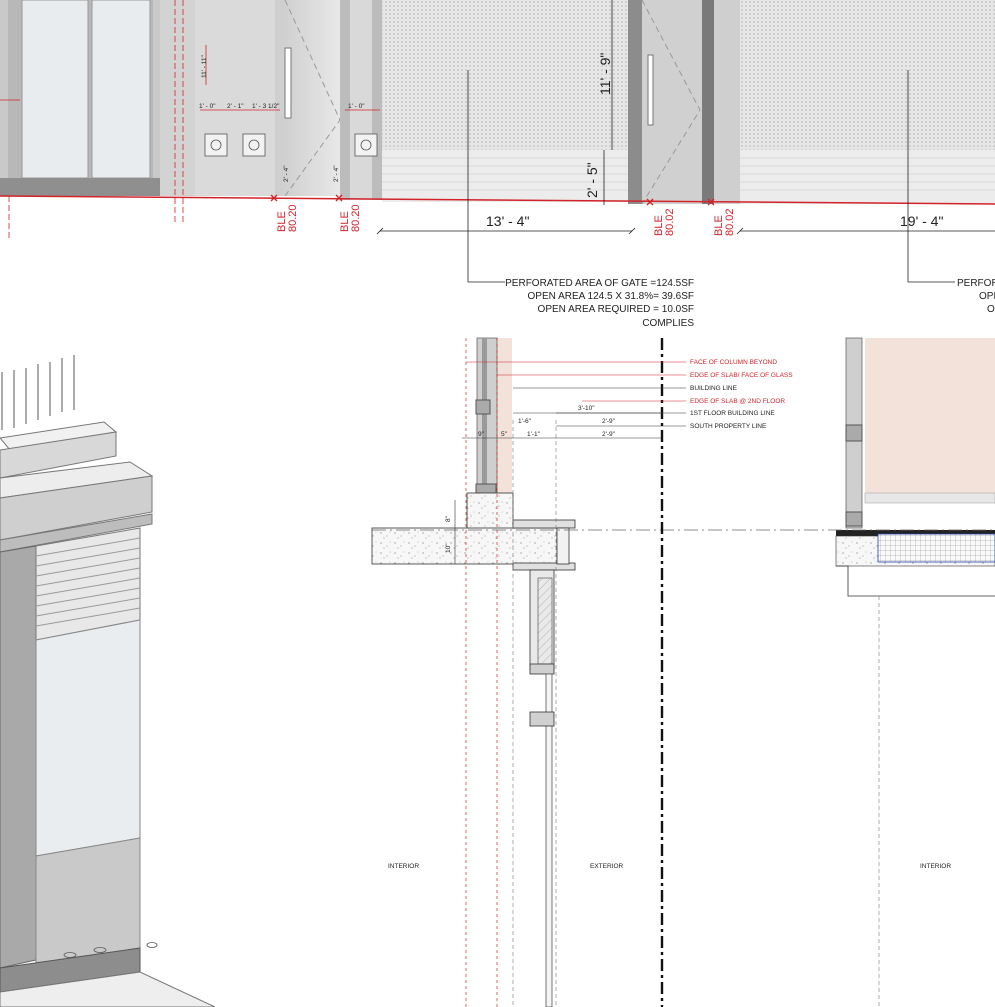 The height and width of the screenshot is (1007, 995). I want to click on svg-text: O, so click(991, 309).